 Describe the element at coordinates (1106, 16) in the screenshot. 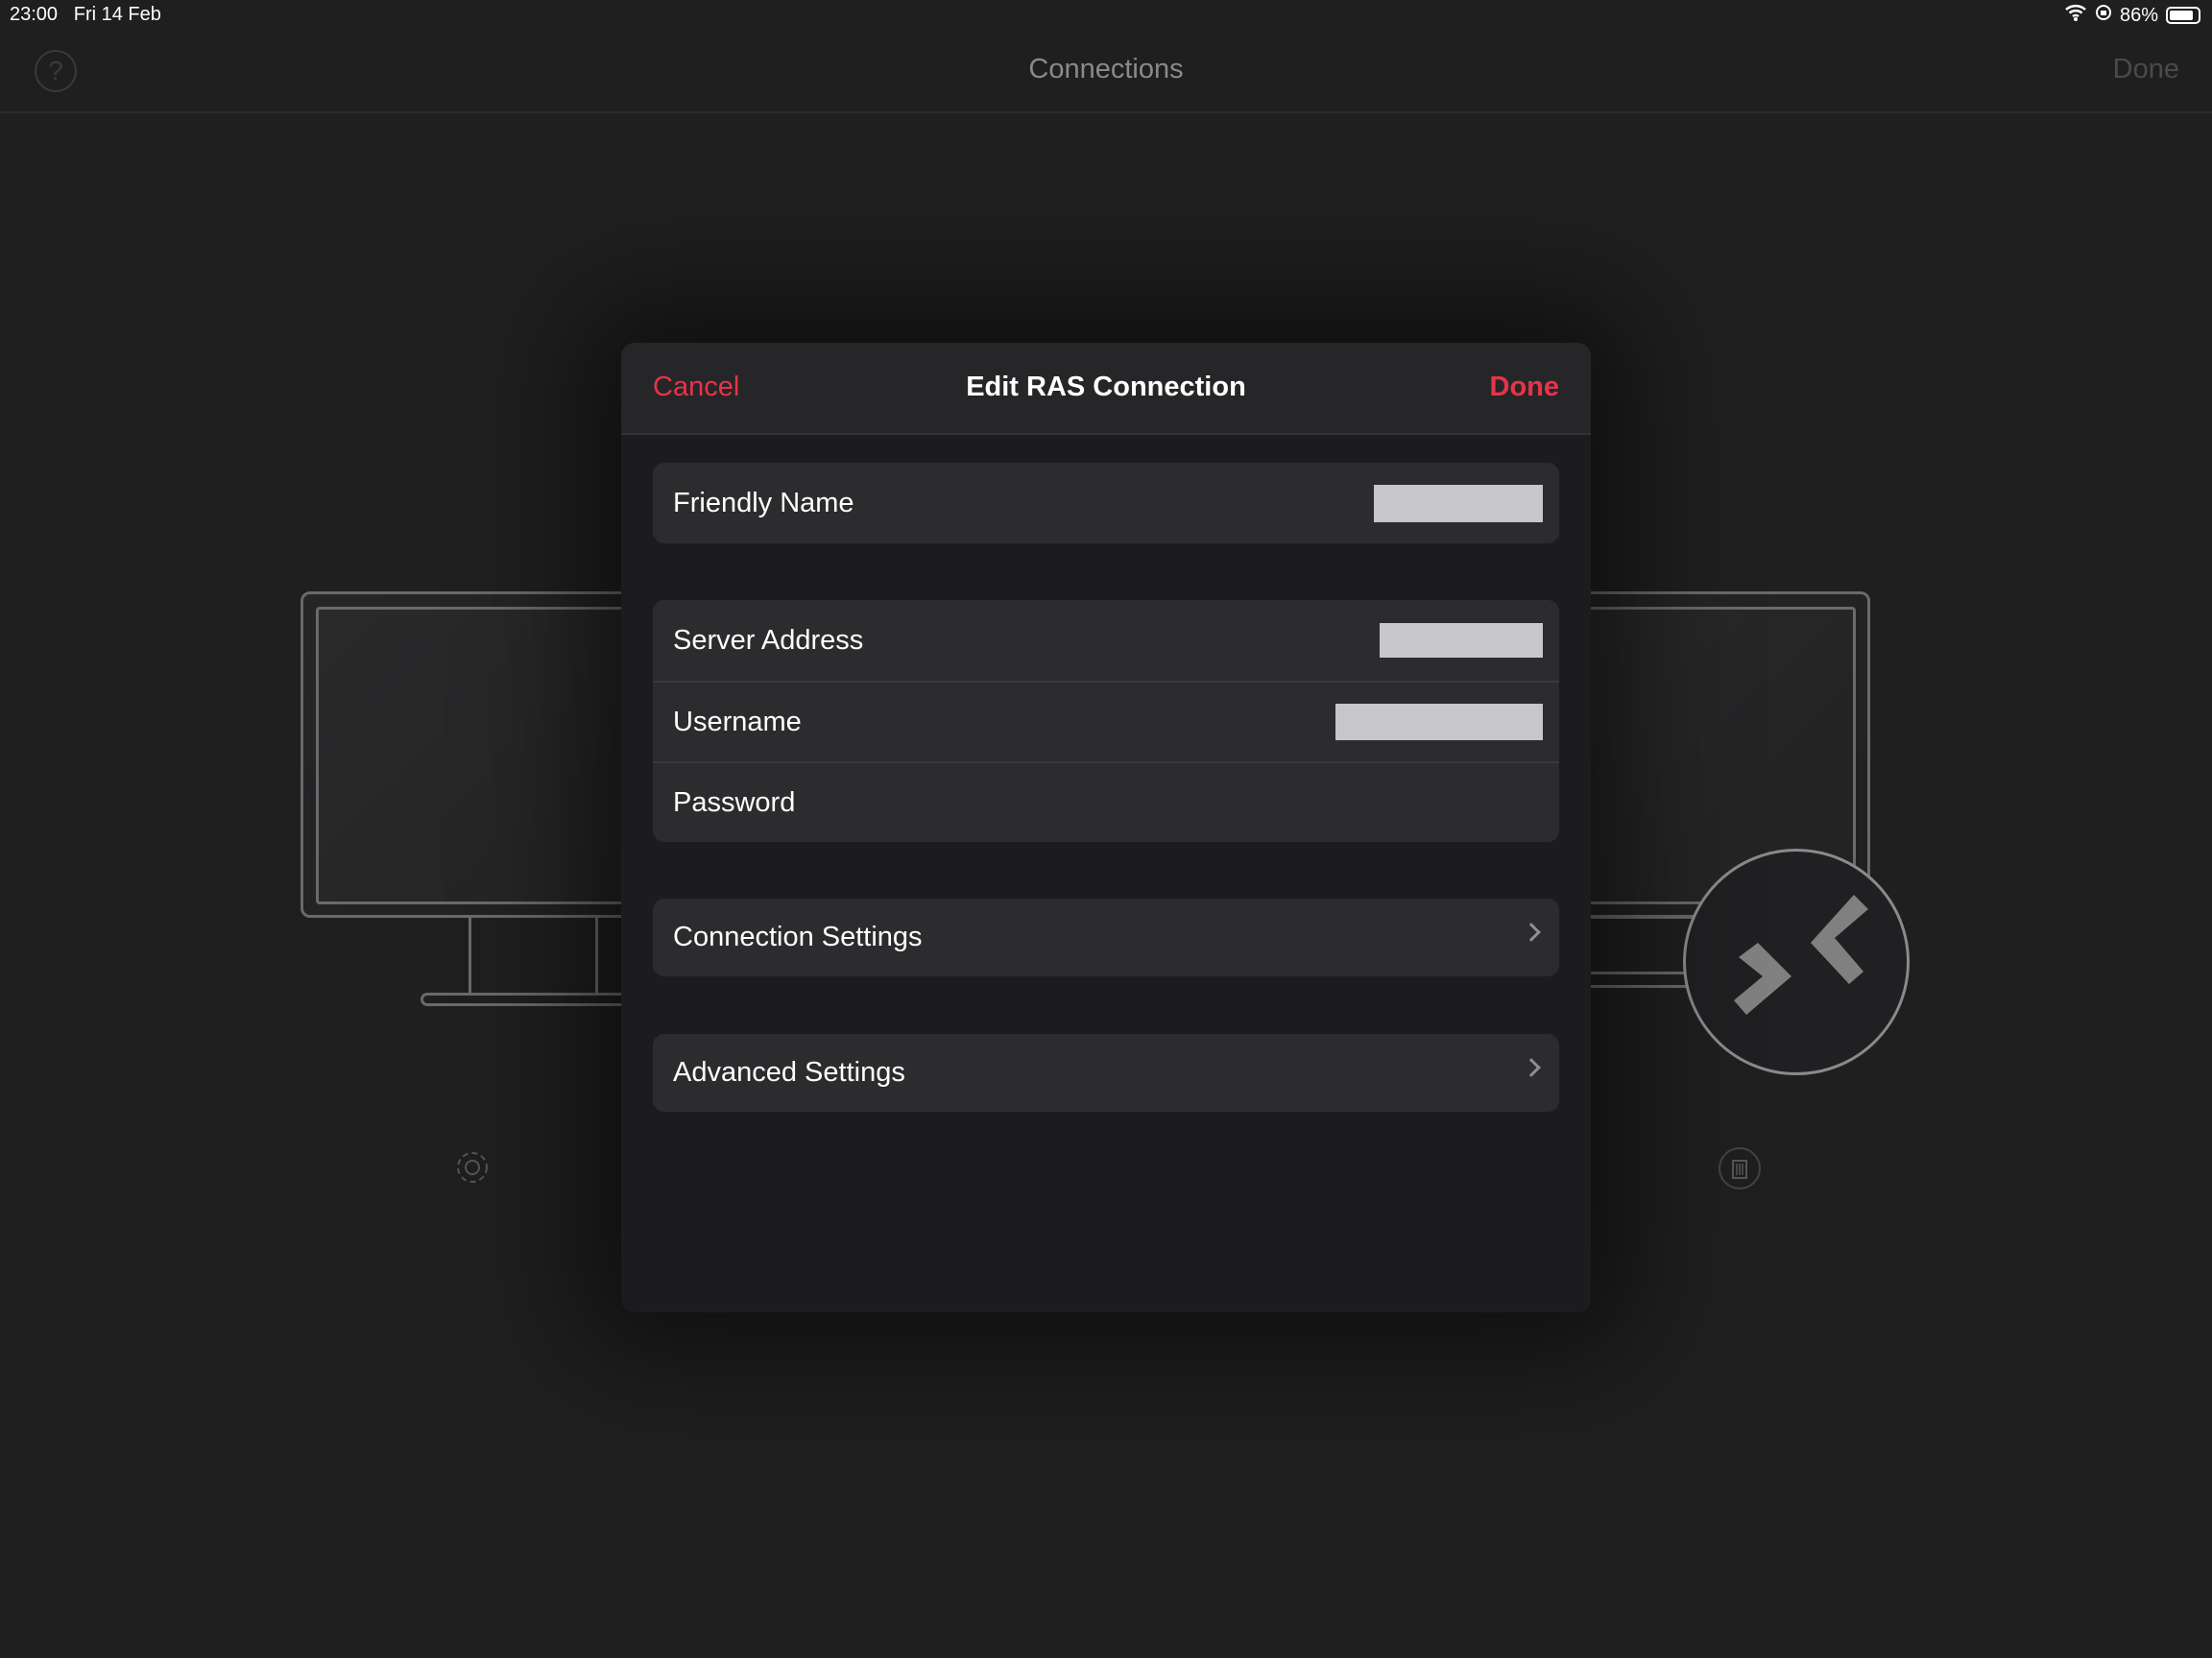

I see `status-bar: 23:00 Fri 14 Feb 86%` at that location.